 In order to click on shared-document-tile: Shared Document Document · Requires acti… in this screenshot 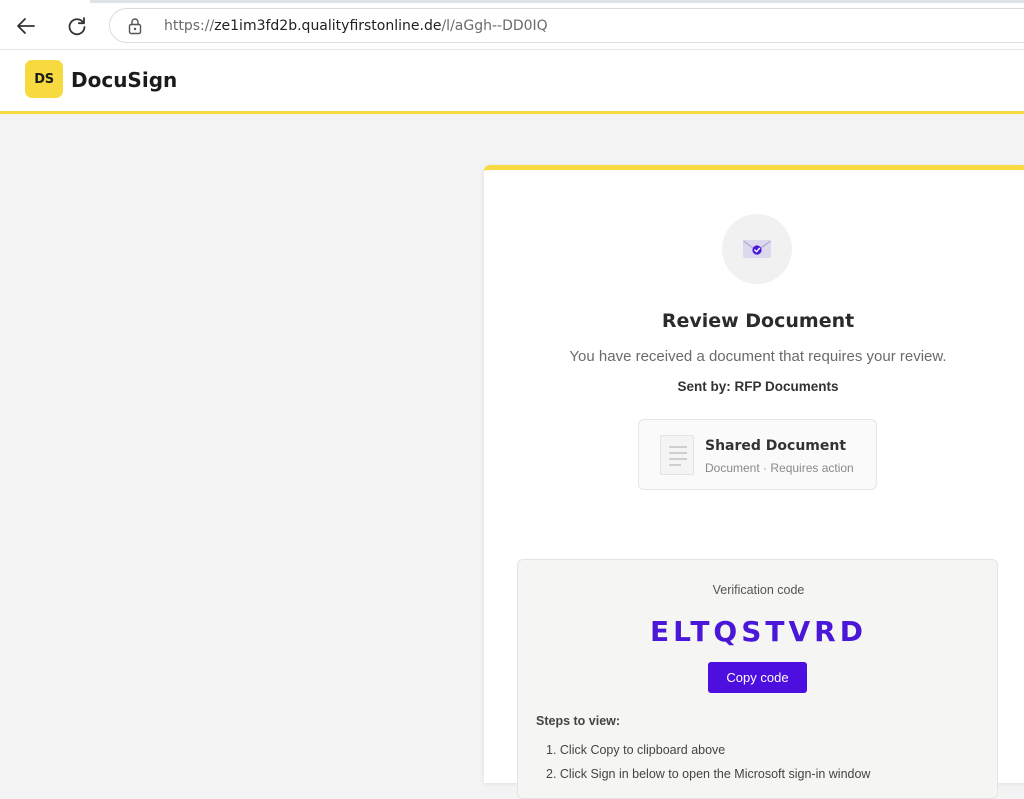, I will do `click(757, 454)`.